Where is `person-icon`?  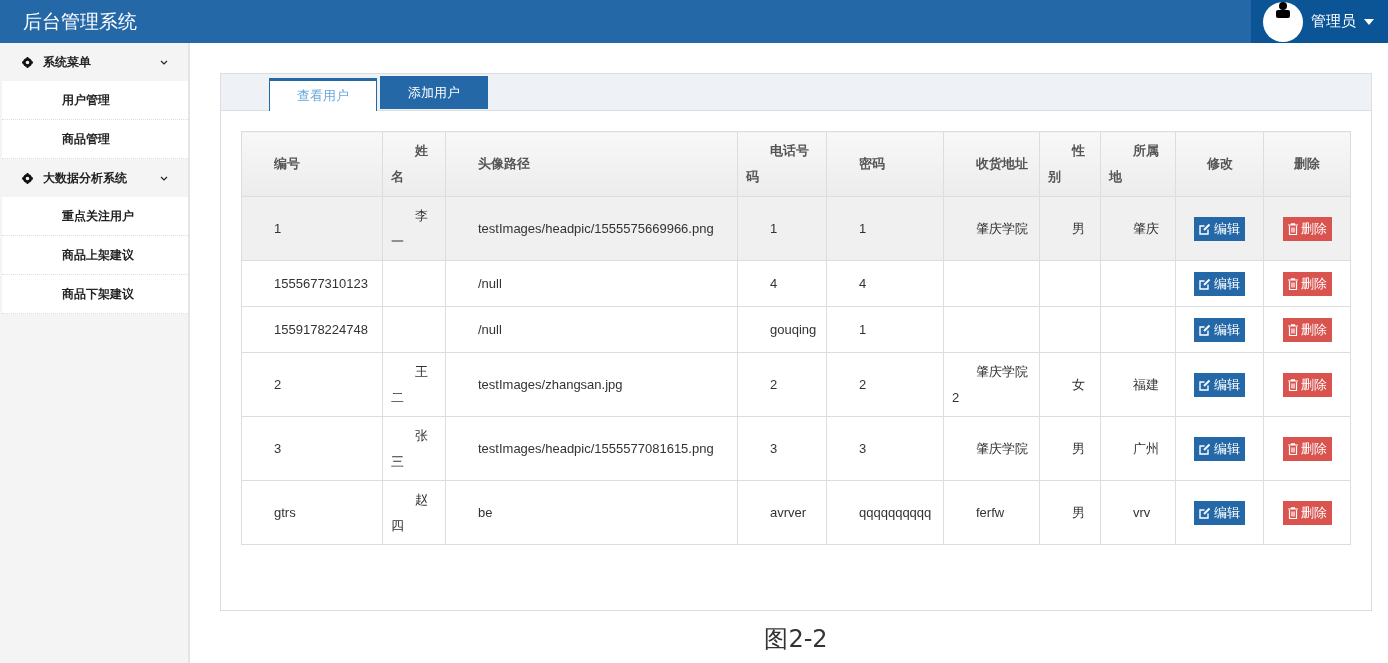 person-icon is located at coordinates (1283, 9).